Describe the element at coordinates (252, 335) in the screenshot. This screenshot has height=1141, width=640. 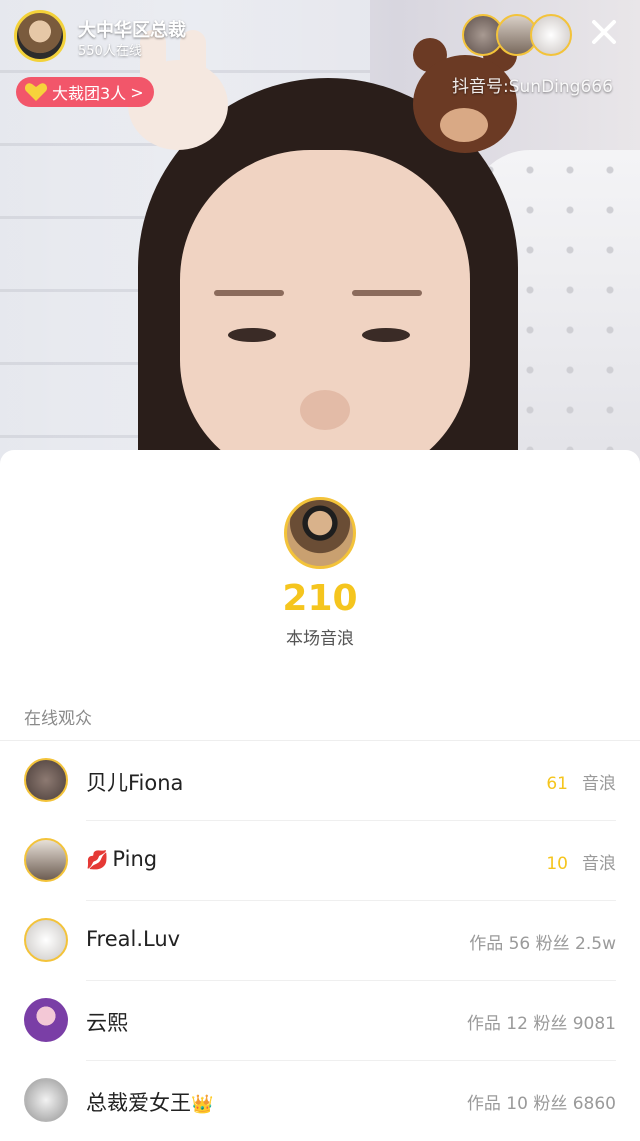
I see `left-eye` at that location.